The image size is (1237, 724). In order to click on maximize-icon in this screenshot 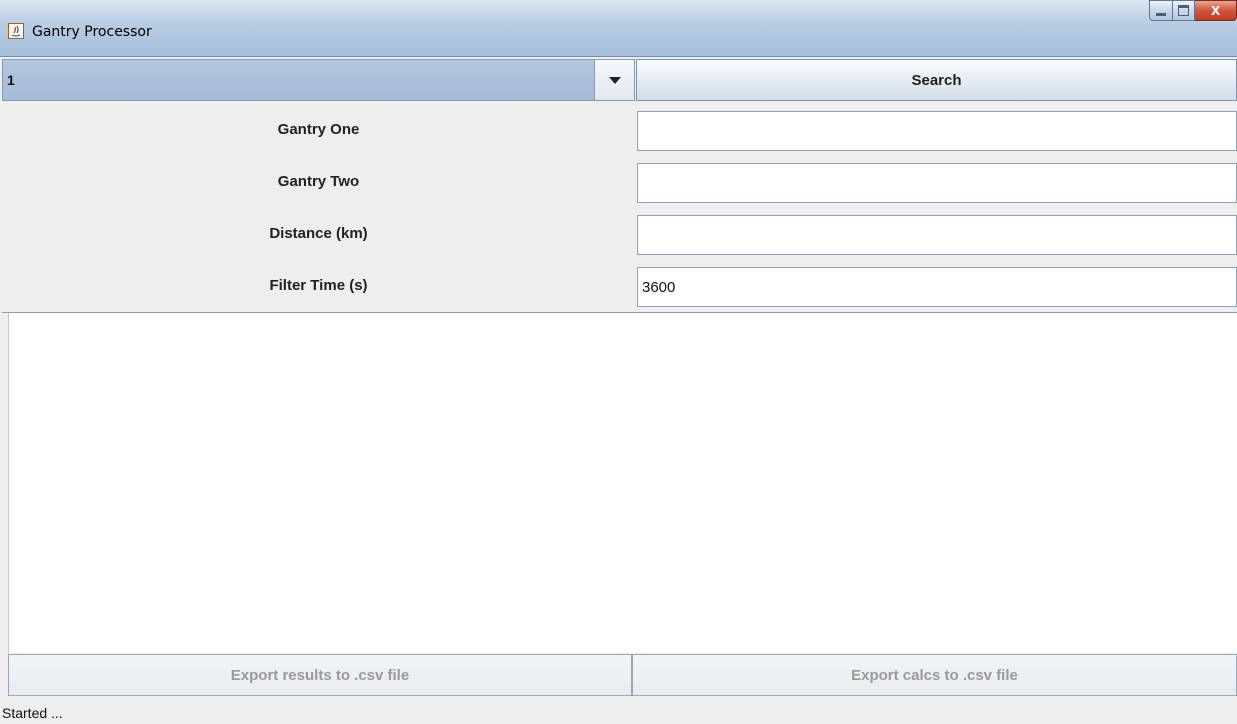, I will do `click(1183, 10)`.